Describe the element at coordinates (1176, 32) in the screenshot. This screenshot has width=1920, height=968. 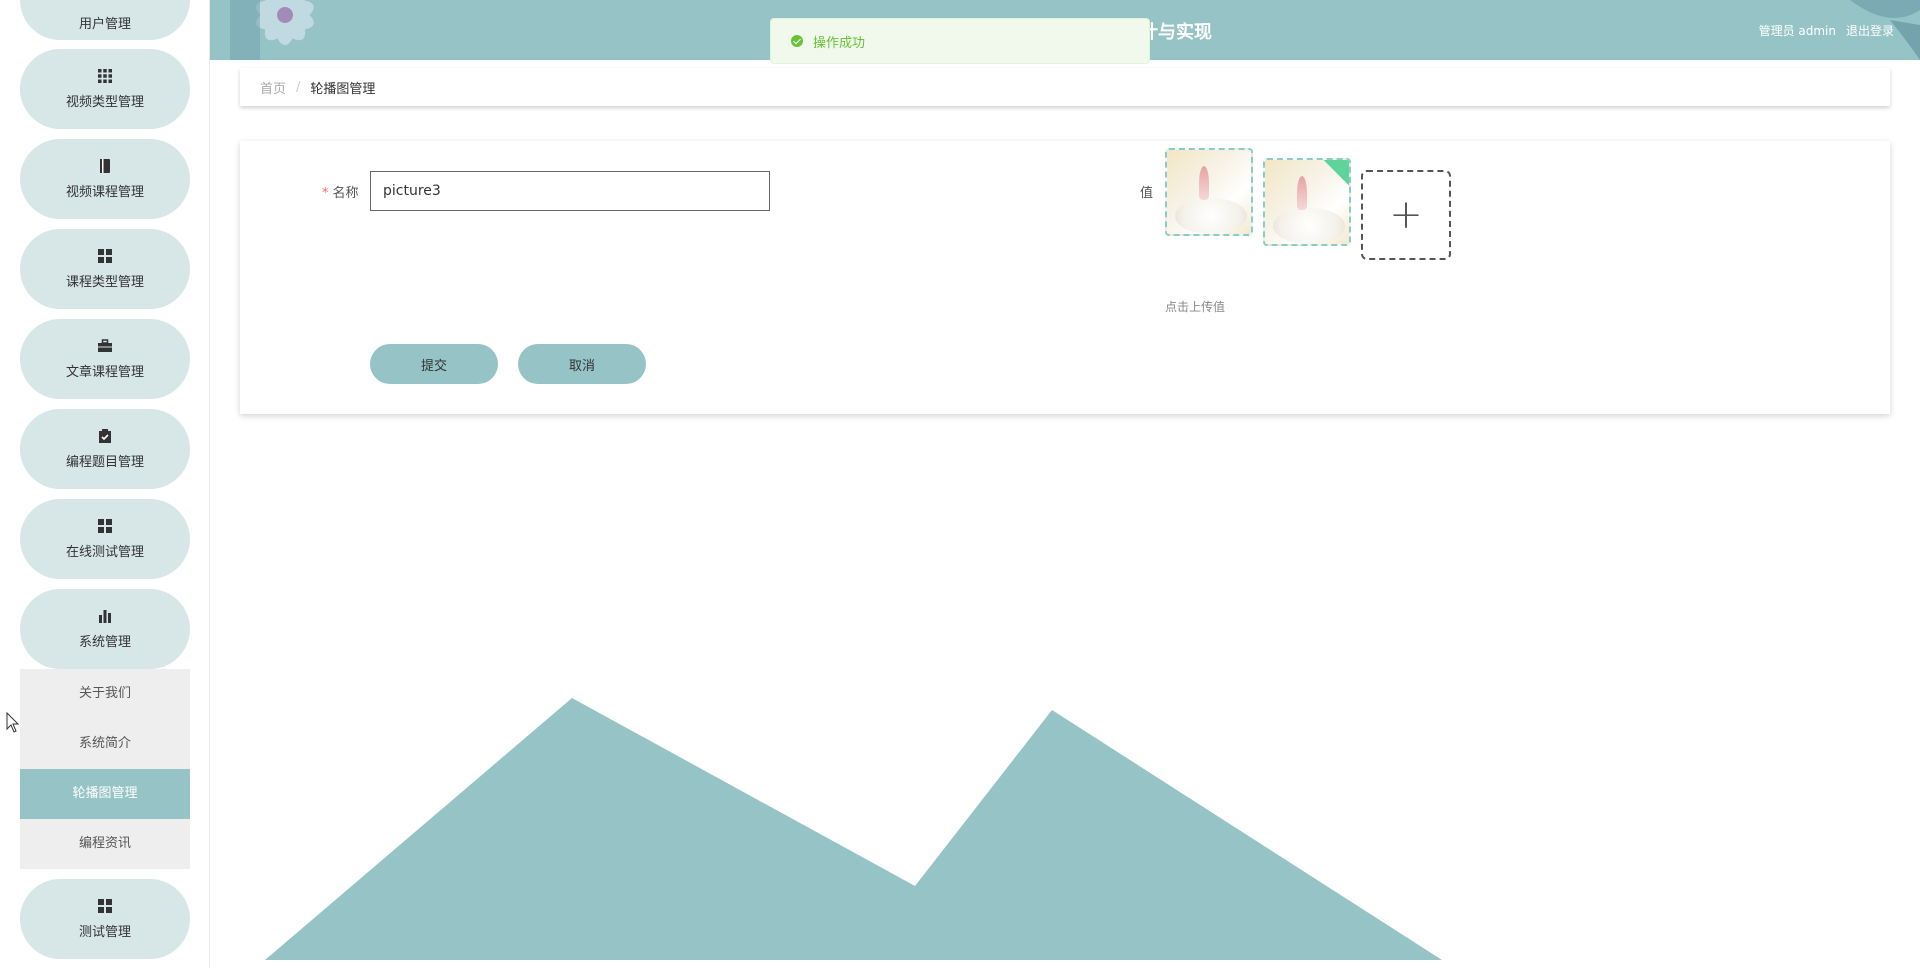
I see `app-title: 计与实现` at that location.